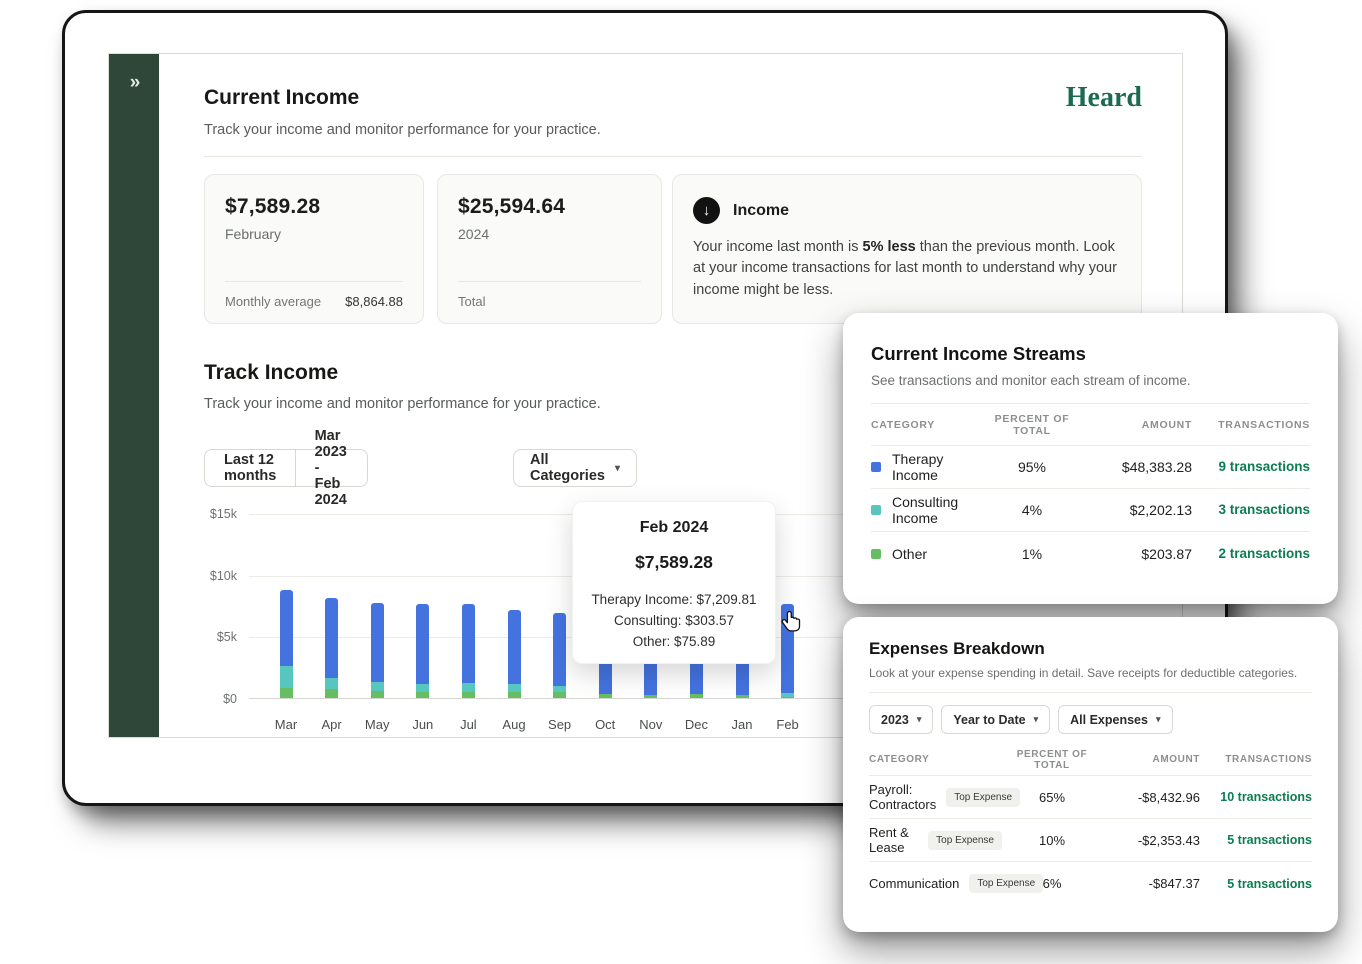 This screenshot has height=964, width=1362. What do you see at coordinates (903, 797) in the screenshot?
I see `row-category: Payroll: Contractors` at bounding box center [903, 797].